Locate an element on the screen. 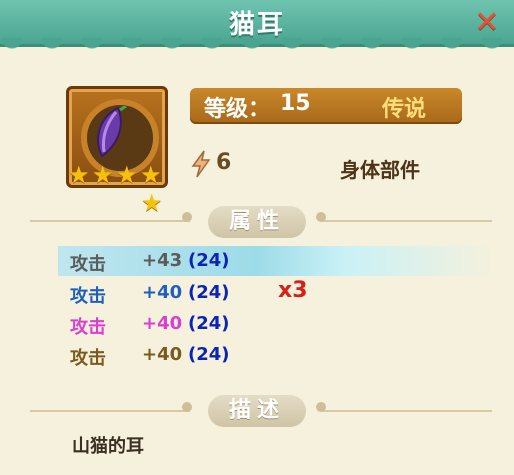 Image resolution: width=514 pixels, height=475 pixels. lightning-icon is located at coordinates (201, 164).